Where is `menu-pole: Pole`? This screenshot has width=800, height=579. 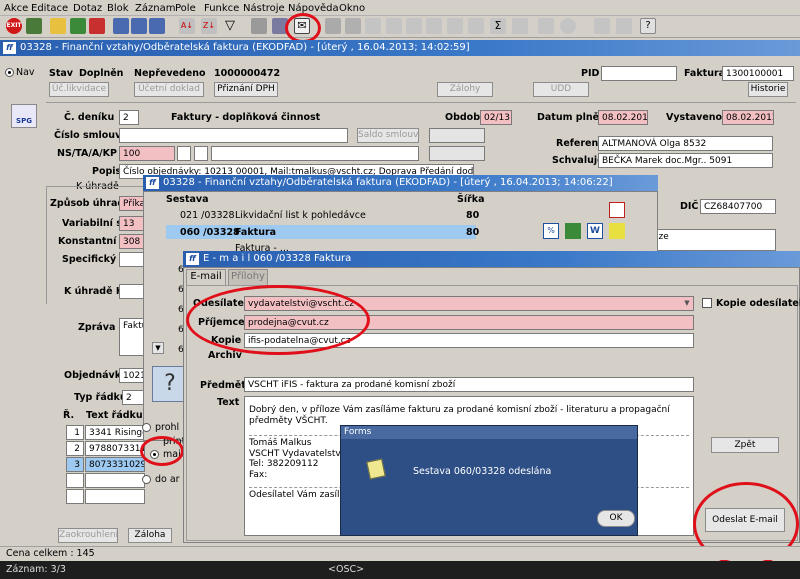 menu-pole: Pole is located at coordinates (185, 8).